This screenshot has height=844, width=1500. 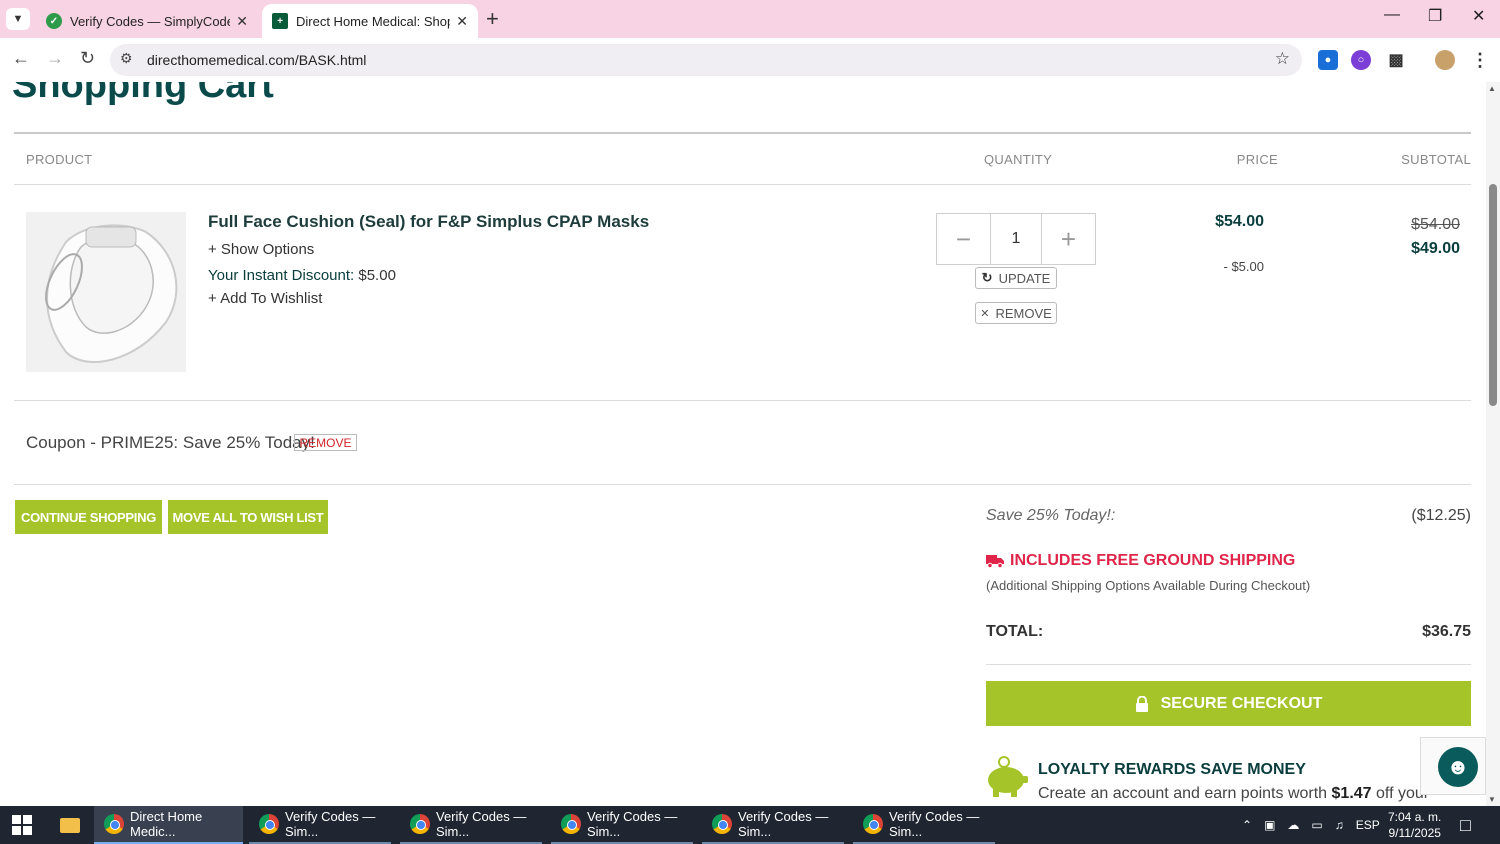 I want to click on update-button: ↻ UPDATE, so click(x=1016, y=278).